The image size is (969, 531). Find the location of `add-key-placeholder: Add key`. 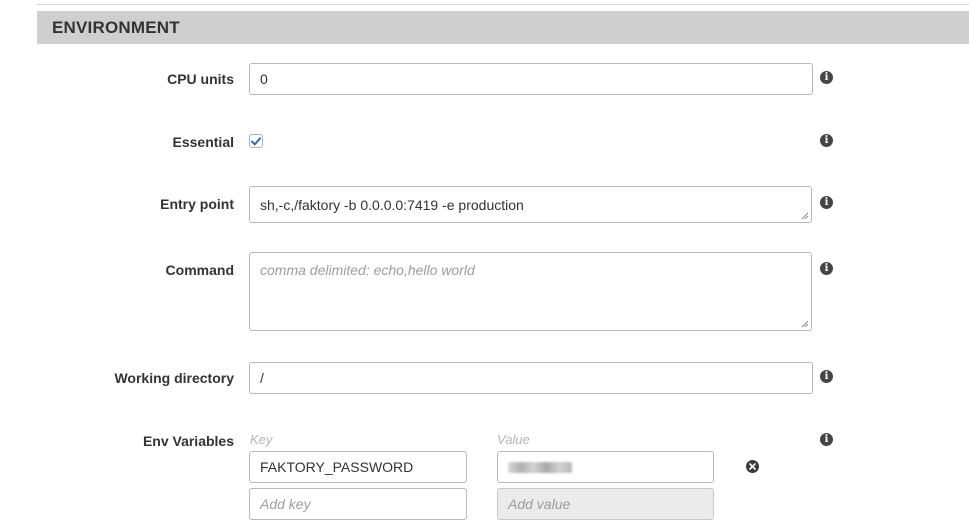

add-key-placeholder: Add key is located at coordinates (285, 504).